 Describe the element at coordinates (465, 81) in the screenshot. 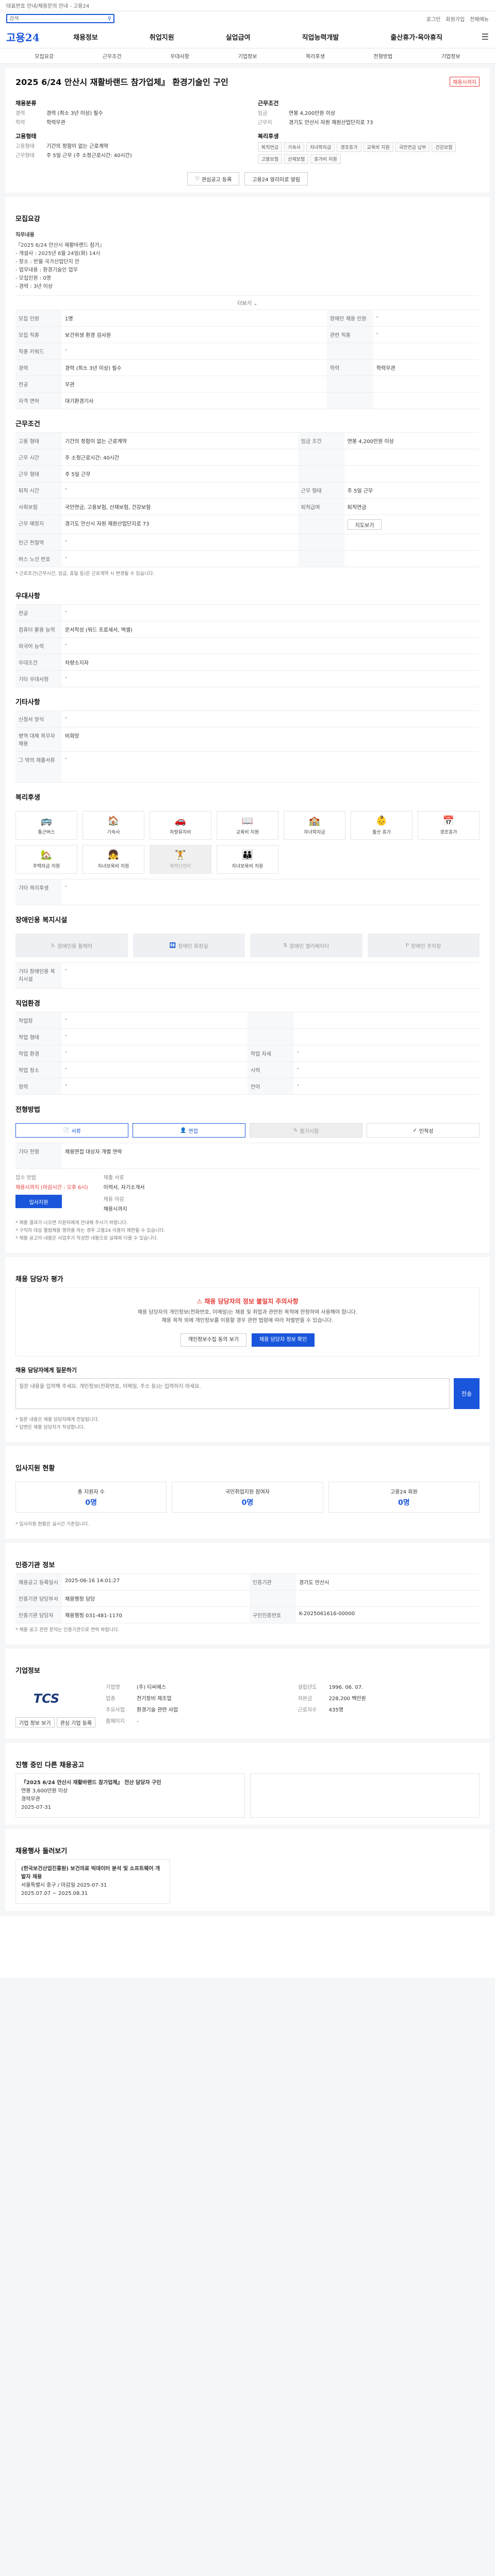

I see `deadline-badge: 채용시까지` at that location.